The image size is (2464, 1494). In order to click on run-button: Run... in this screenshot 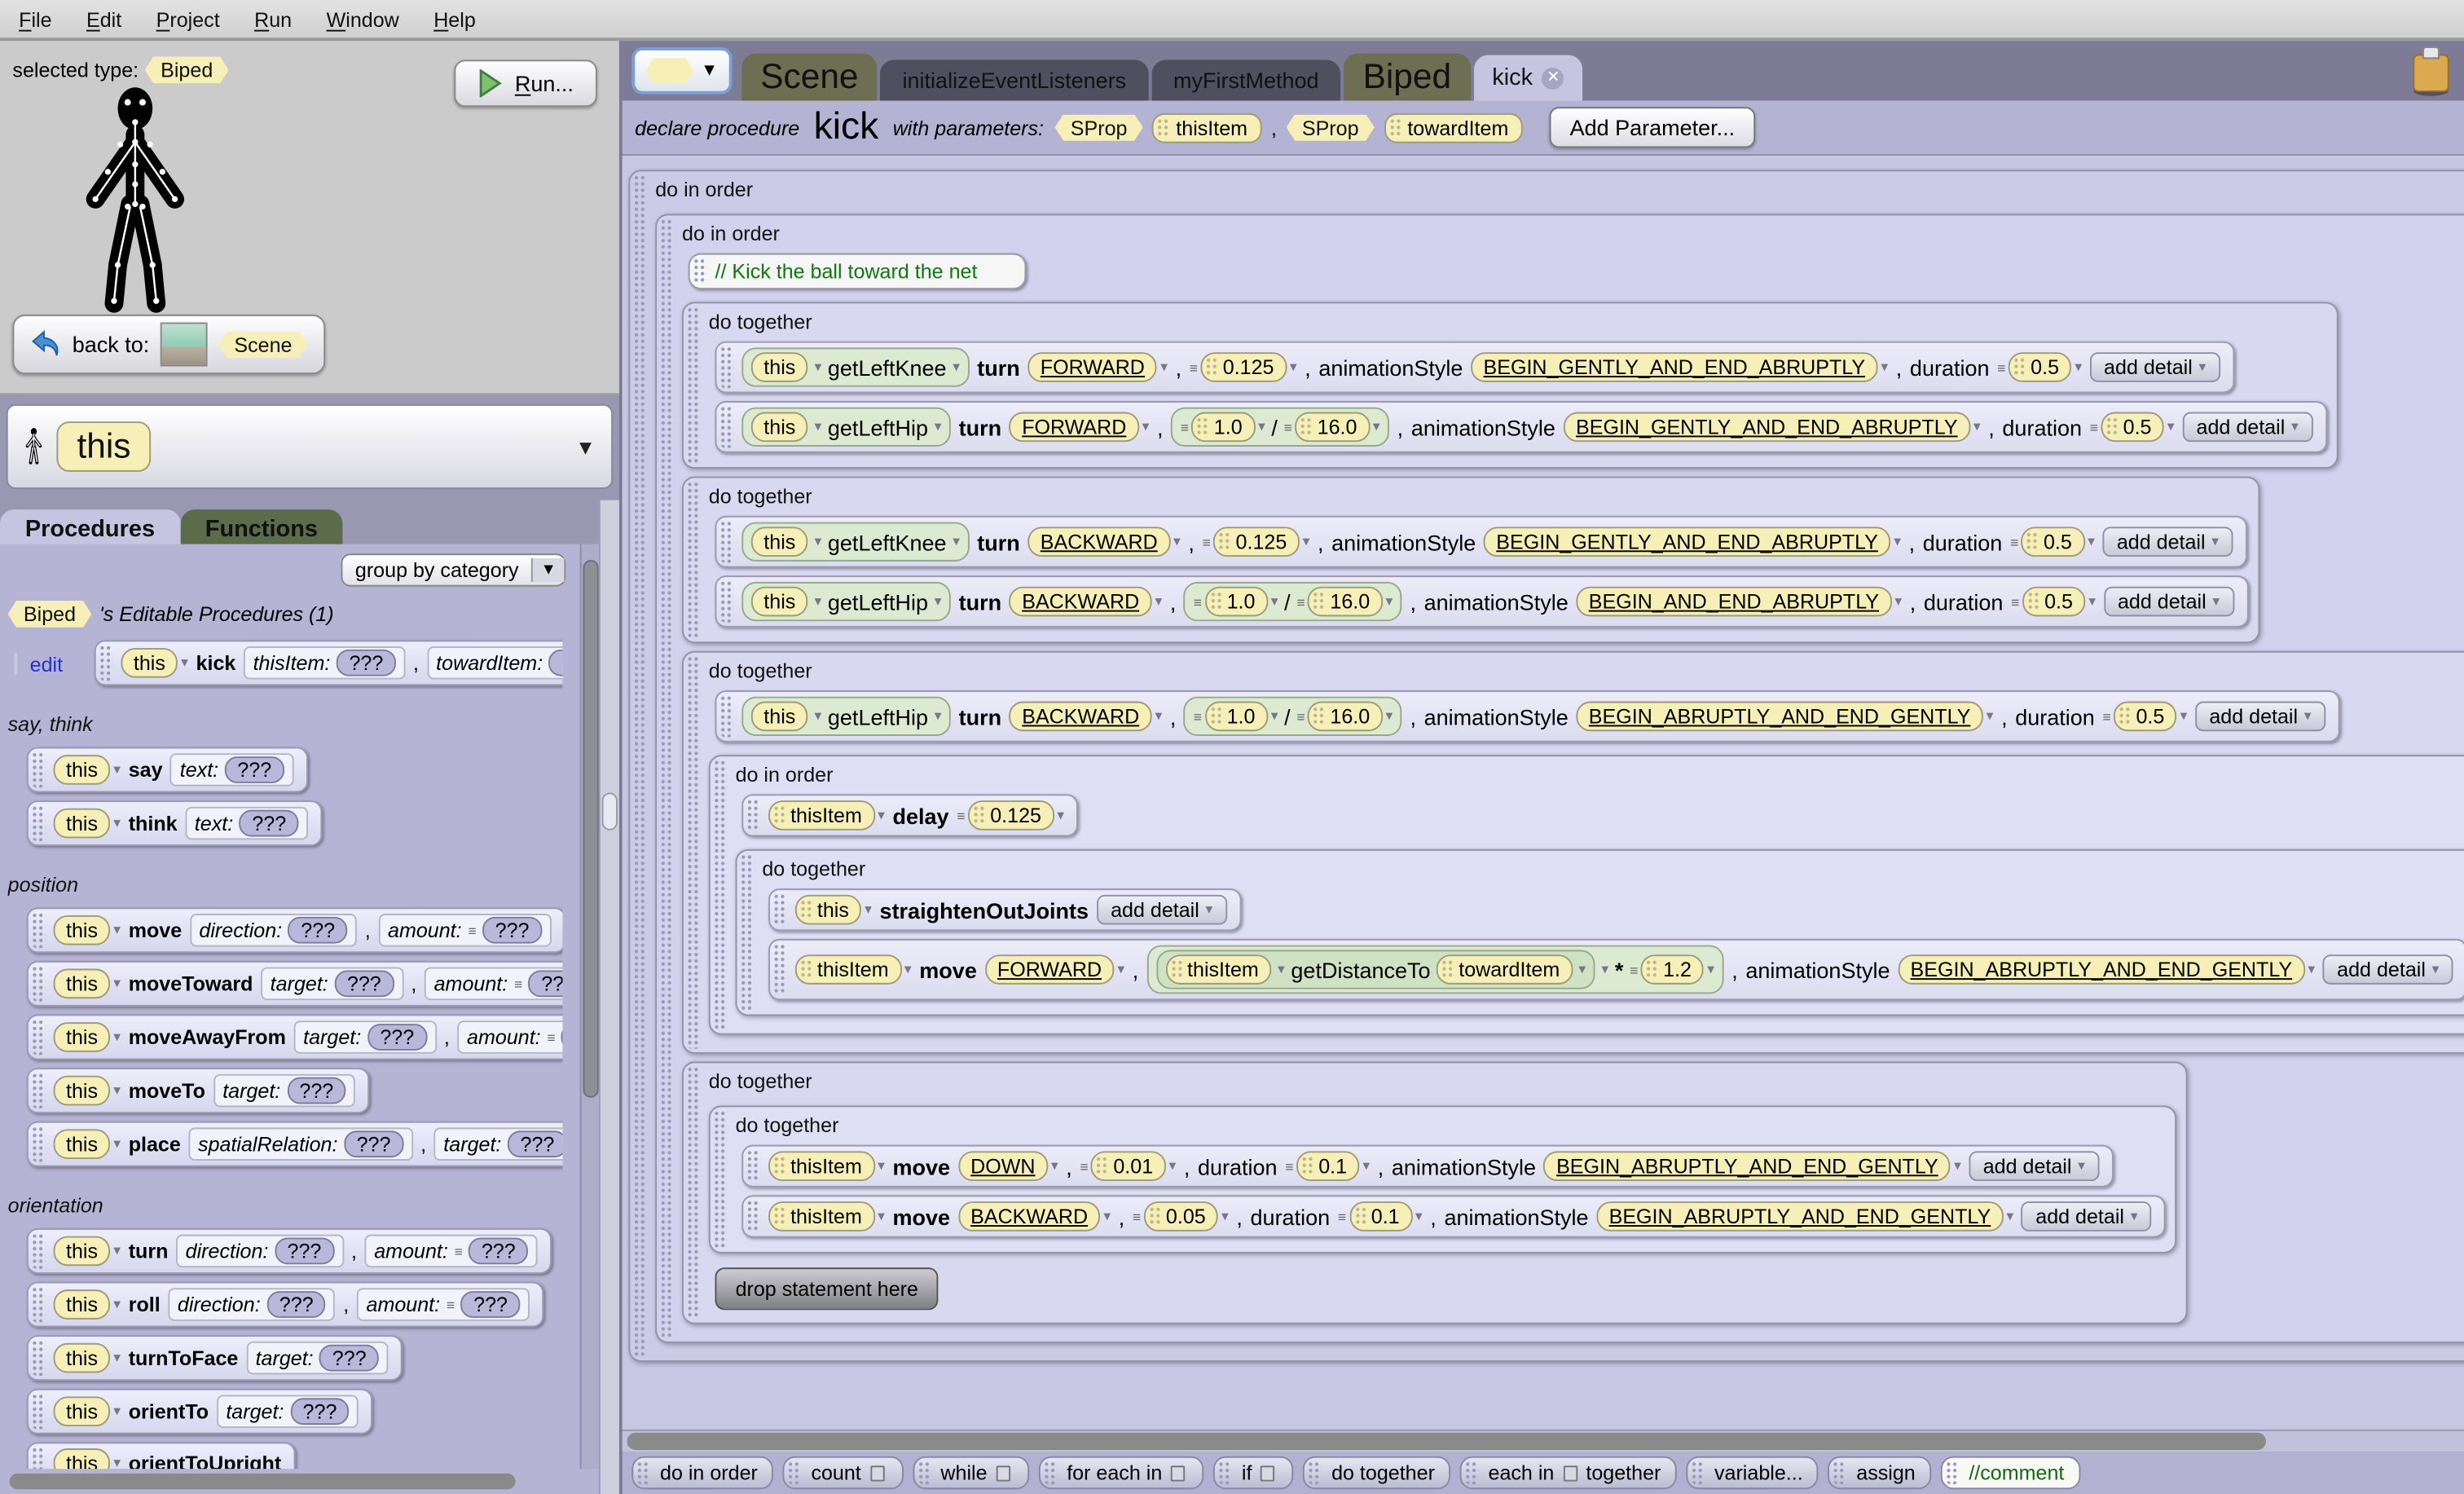, I will do `click(525, 83)`.